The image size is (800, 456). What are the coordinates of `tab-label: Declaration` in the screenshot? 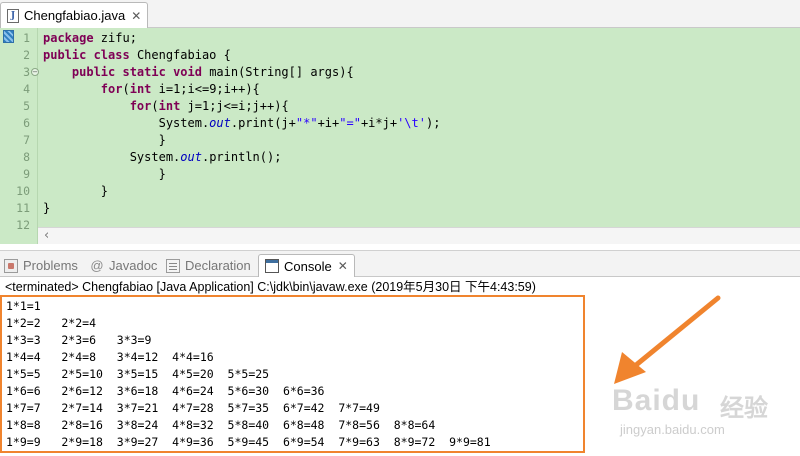 It's located at (218, 265).